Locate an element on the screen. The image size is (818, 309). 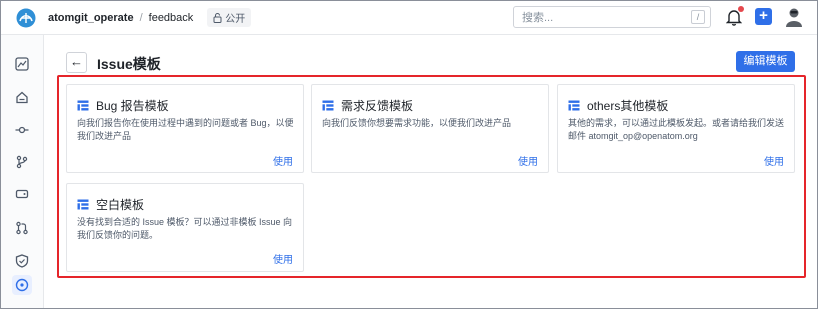
sidebar is located at coordinates (22, 171).